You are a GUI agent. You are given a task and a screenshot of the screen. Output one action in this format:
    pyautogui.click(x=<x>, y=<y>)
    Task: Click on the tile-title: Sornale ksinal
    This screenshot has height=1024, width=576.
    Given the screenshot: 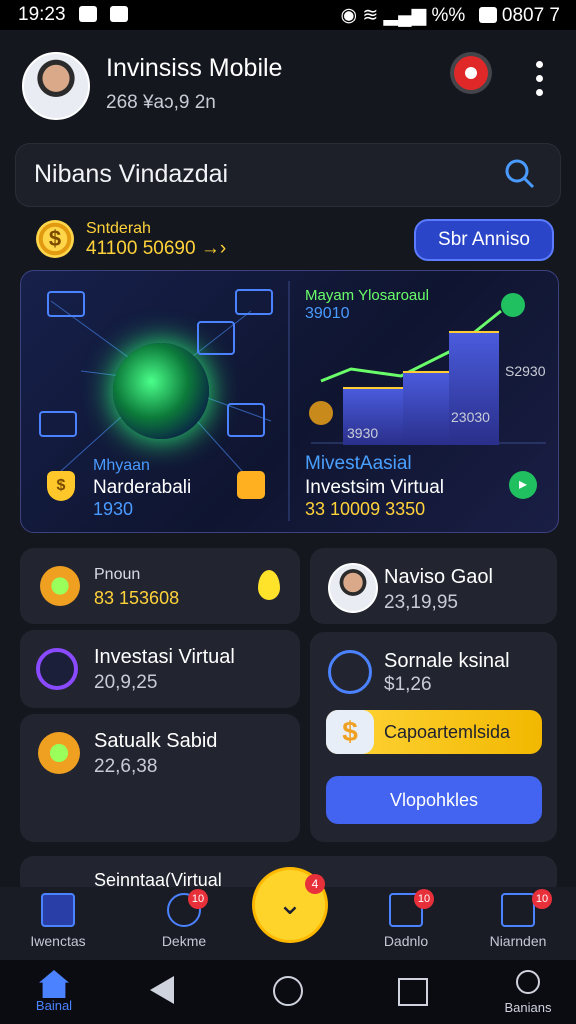 What is the action you would take?
    pyautogui.click(x=447, y=661)
    